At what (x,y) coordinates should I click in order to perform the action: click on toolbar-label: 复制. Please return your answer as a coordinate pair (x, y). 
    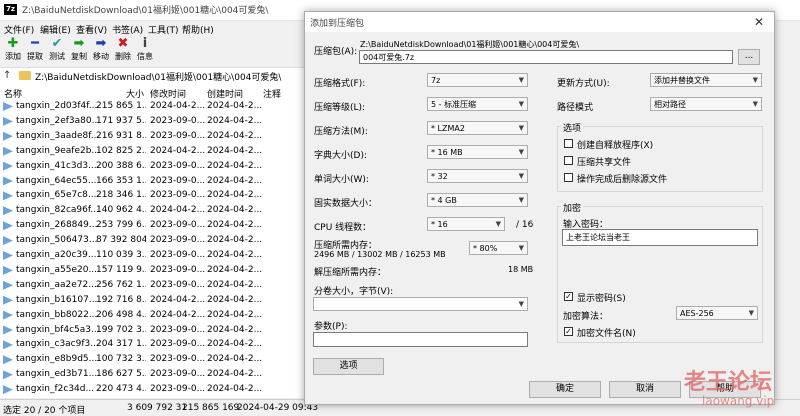
    Looking at the image, I should click on (79, 56).